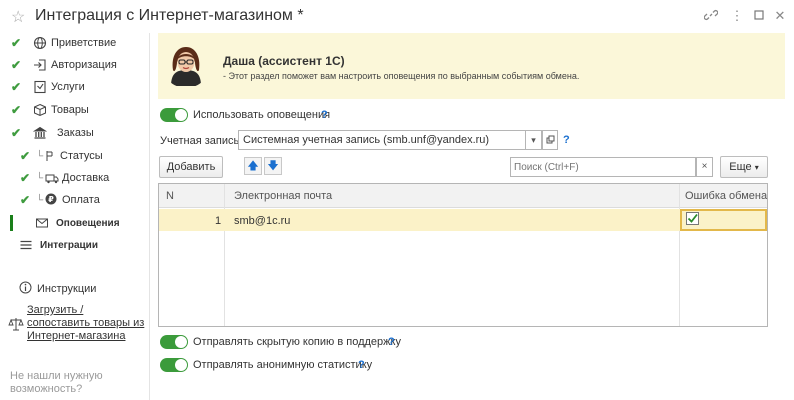  Describe the element at coordinates (262, 221) in the screenshot. I see `row-email: smb@1c.ru` at that location.